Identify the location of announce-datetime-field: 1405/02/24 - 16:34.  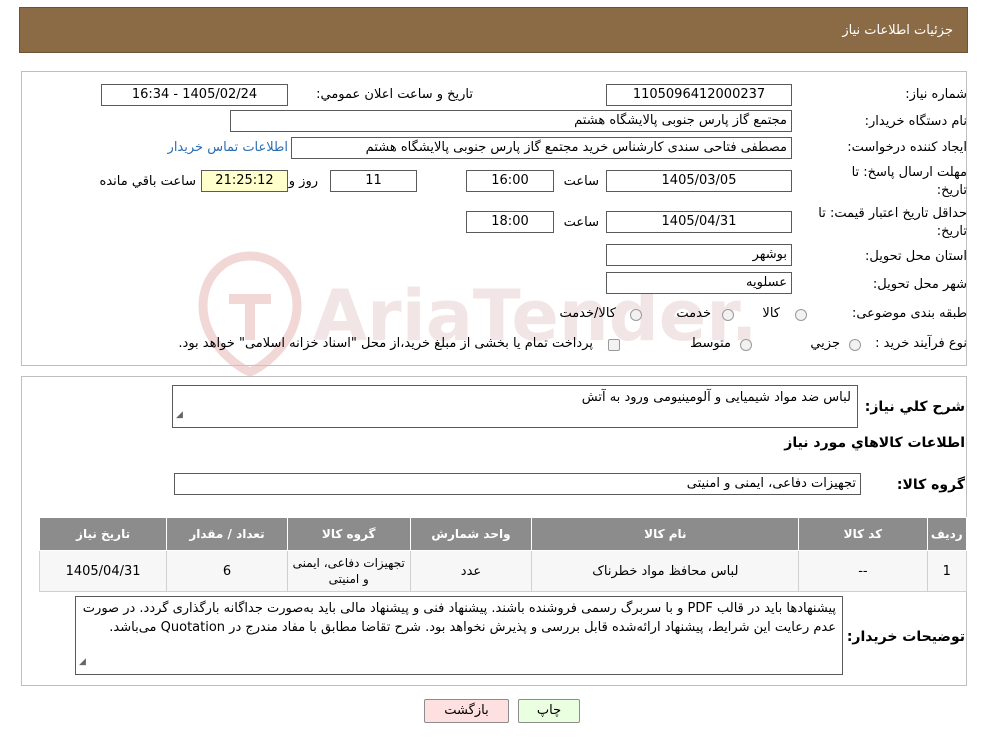
(194, 95).